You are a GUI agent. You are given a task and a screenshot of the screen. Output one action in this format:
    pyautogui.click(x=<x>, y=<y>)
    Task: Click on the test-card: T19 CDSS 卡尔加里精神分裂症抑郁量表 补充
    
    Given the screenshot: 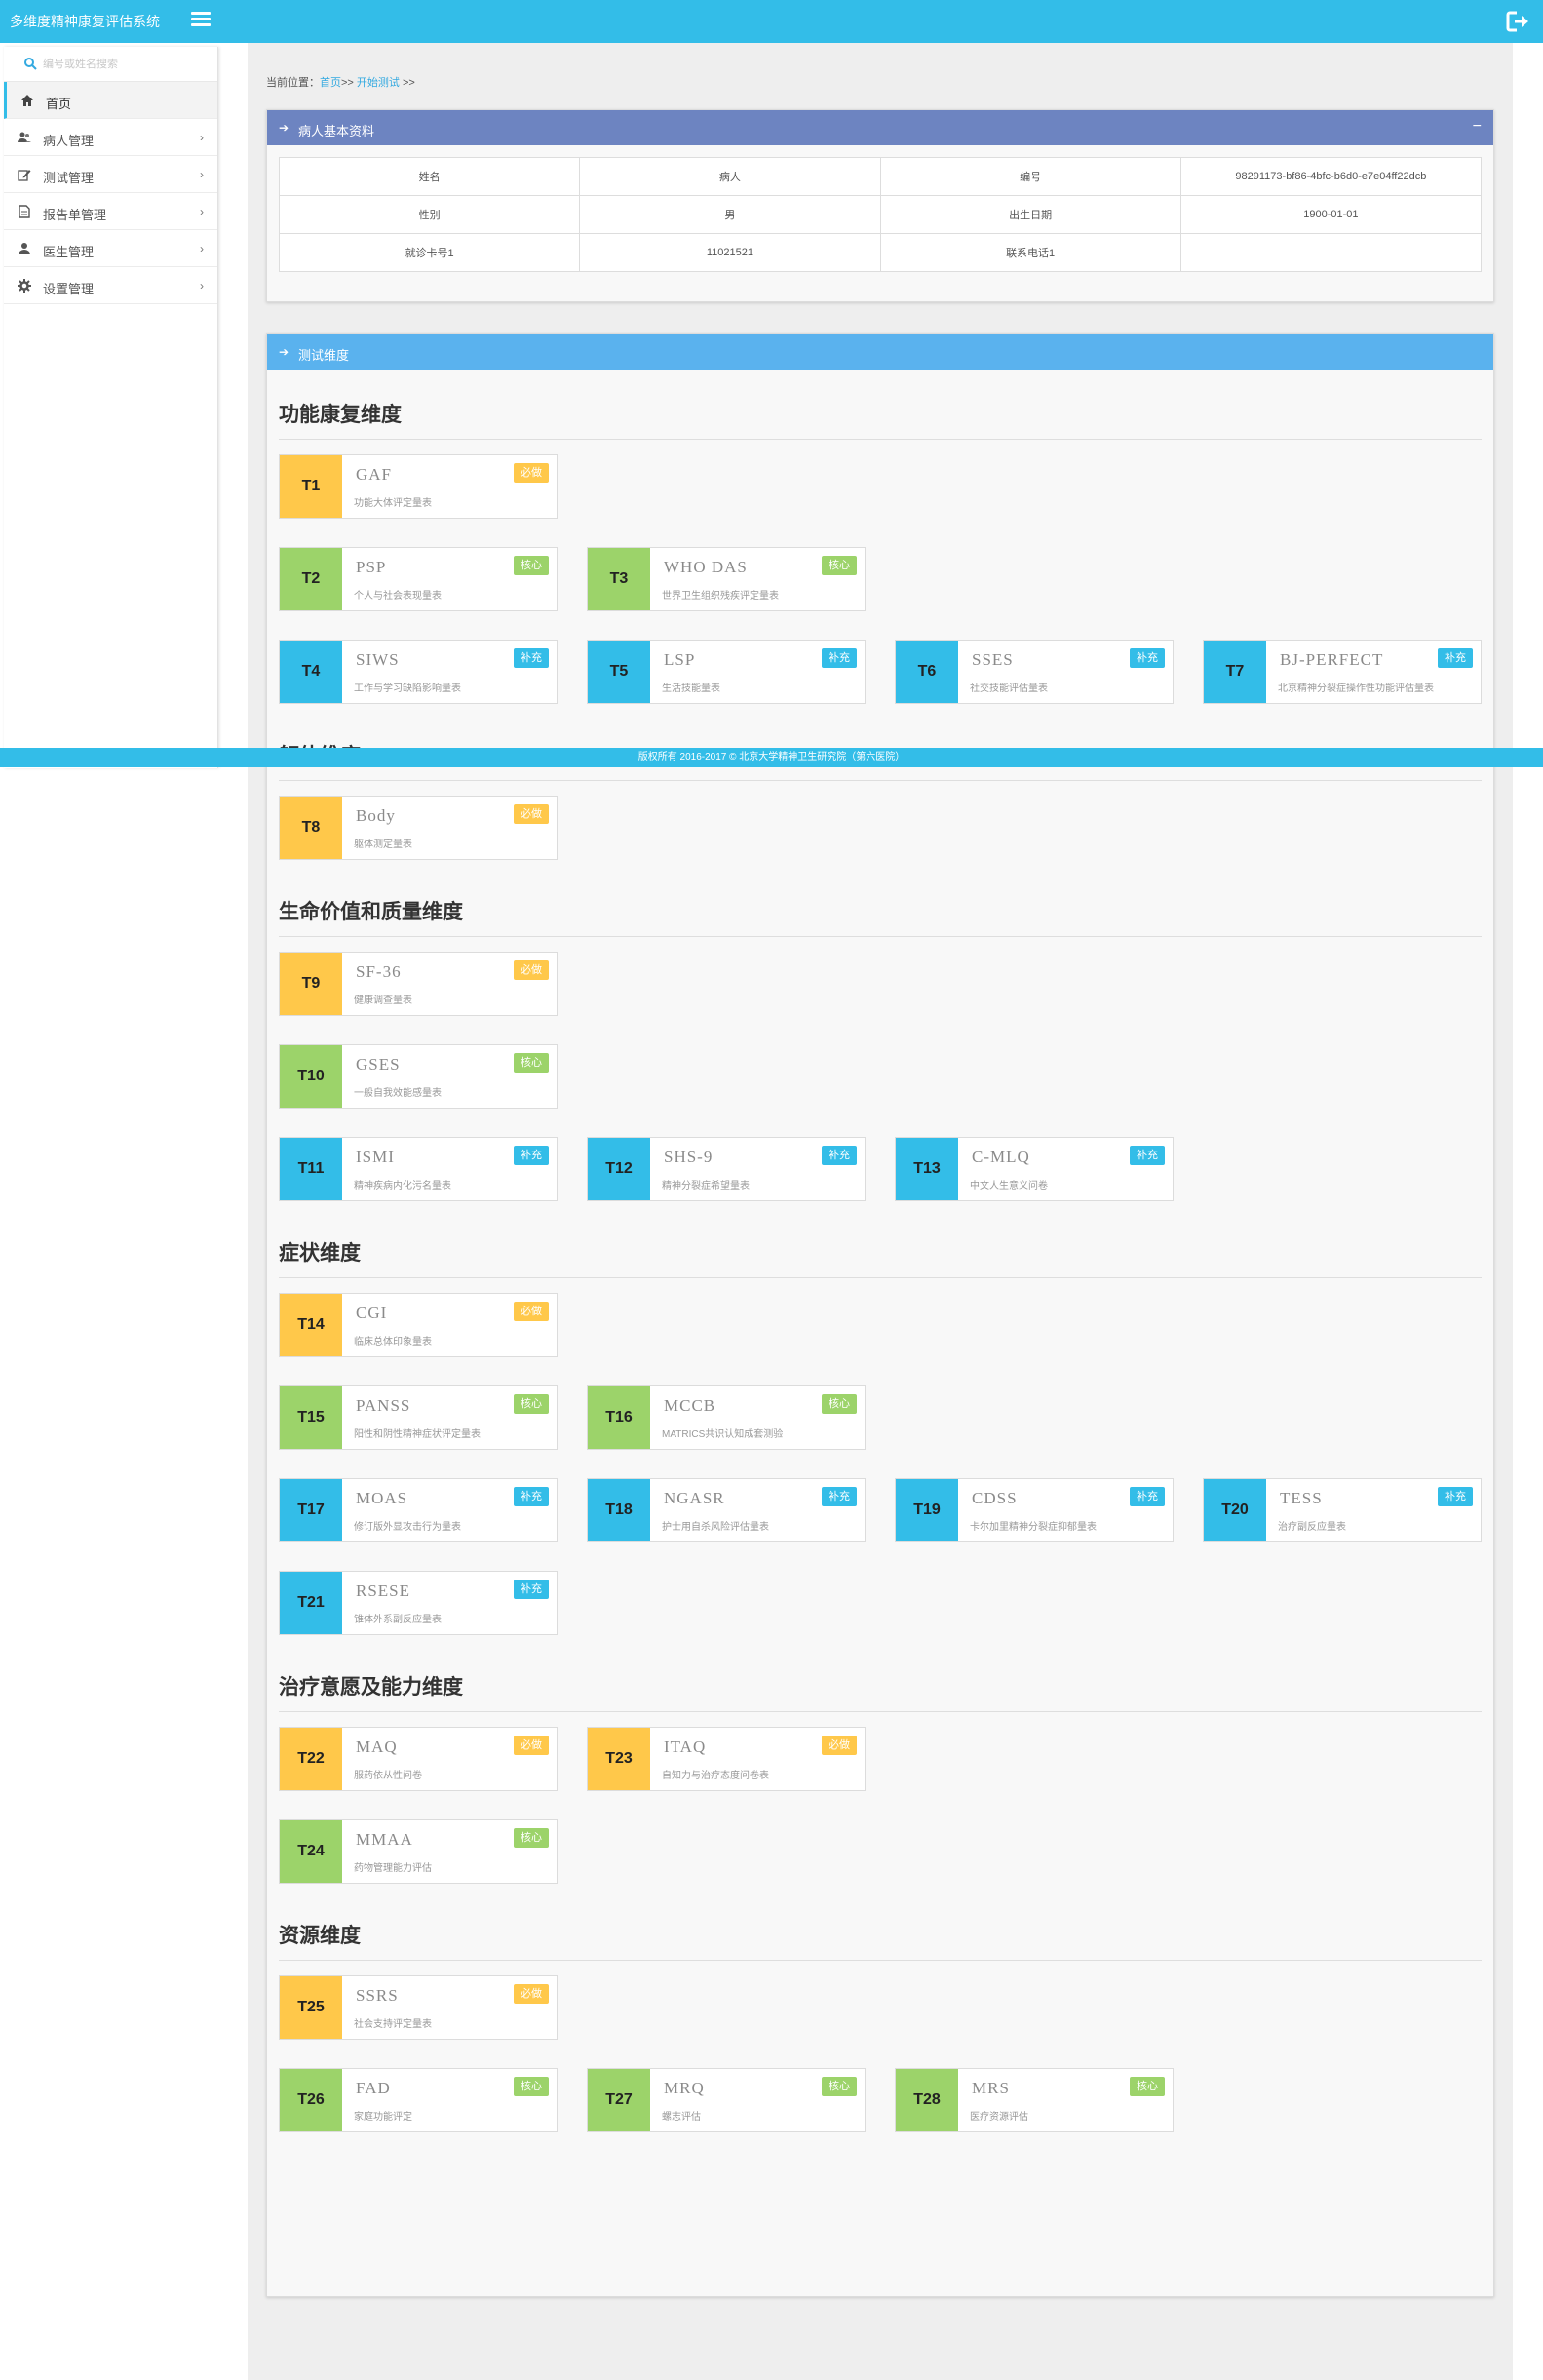 What is the action you would take?
    pyautogui.click(x=1034, y=1510)
    